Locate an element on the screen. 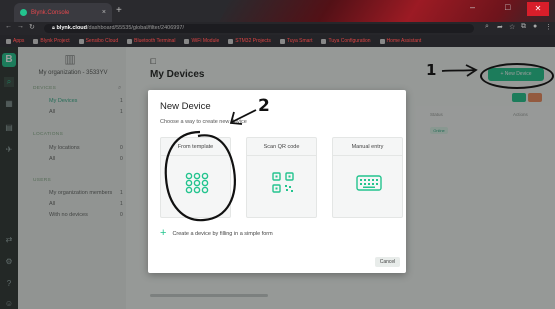  bookmark: Home Assistant is located at coordinates (400, 41).